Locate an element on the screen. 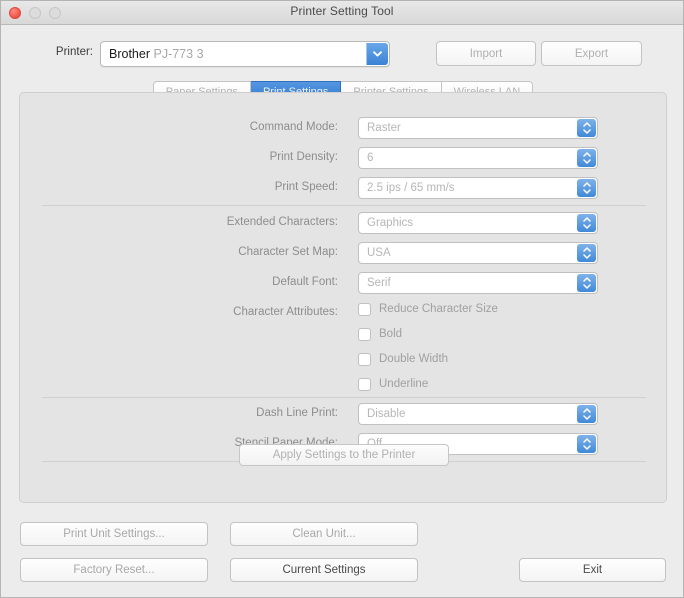  chevron-down-icon is located at coordinates (377, 54).